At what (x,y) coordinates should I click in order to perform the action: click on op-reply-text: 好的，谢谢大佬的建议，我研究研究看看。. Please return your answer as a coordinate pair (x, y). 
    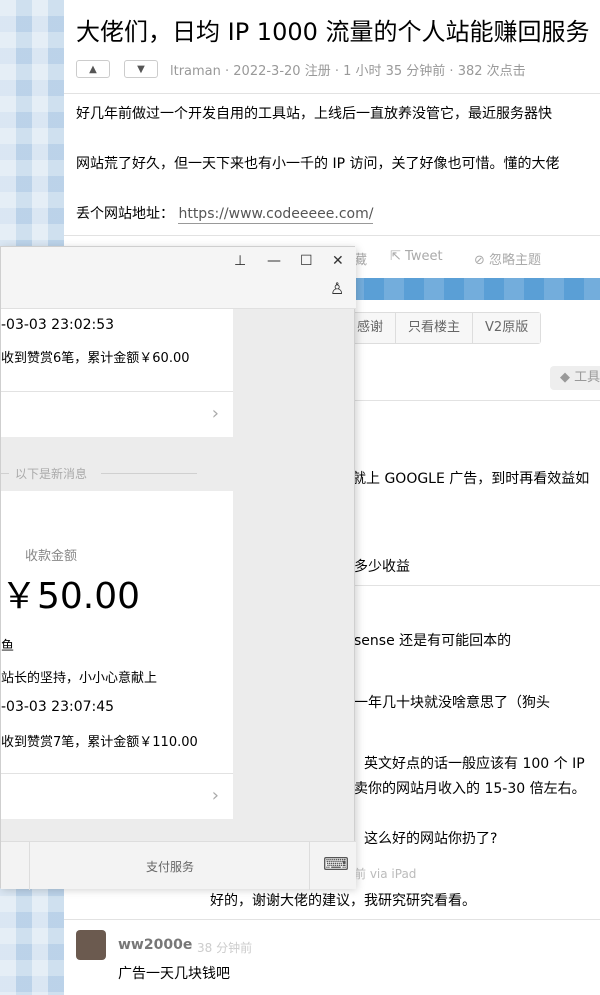
    Looking at the image, I should click on (343, 901).